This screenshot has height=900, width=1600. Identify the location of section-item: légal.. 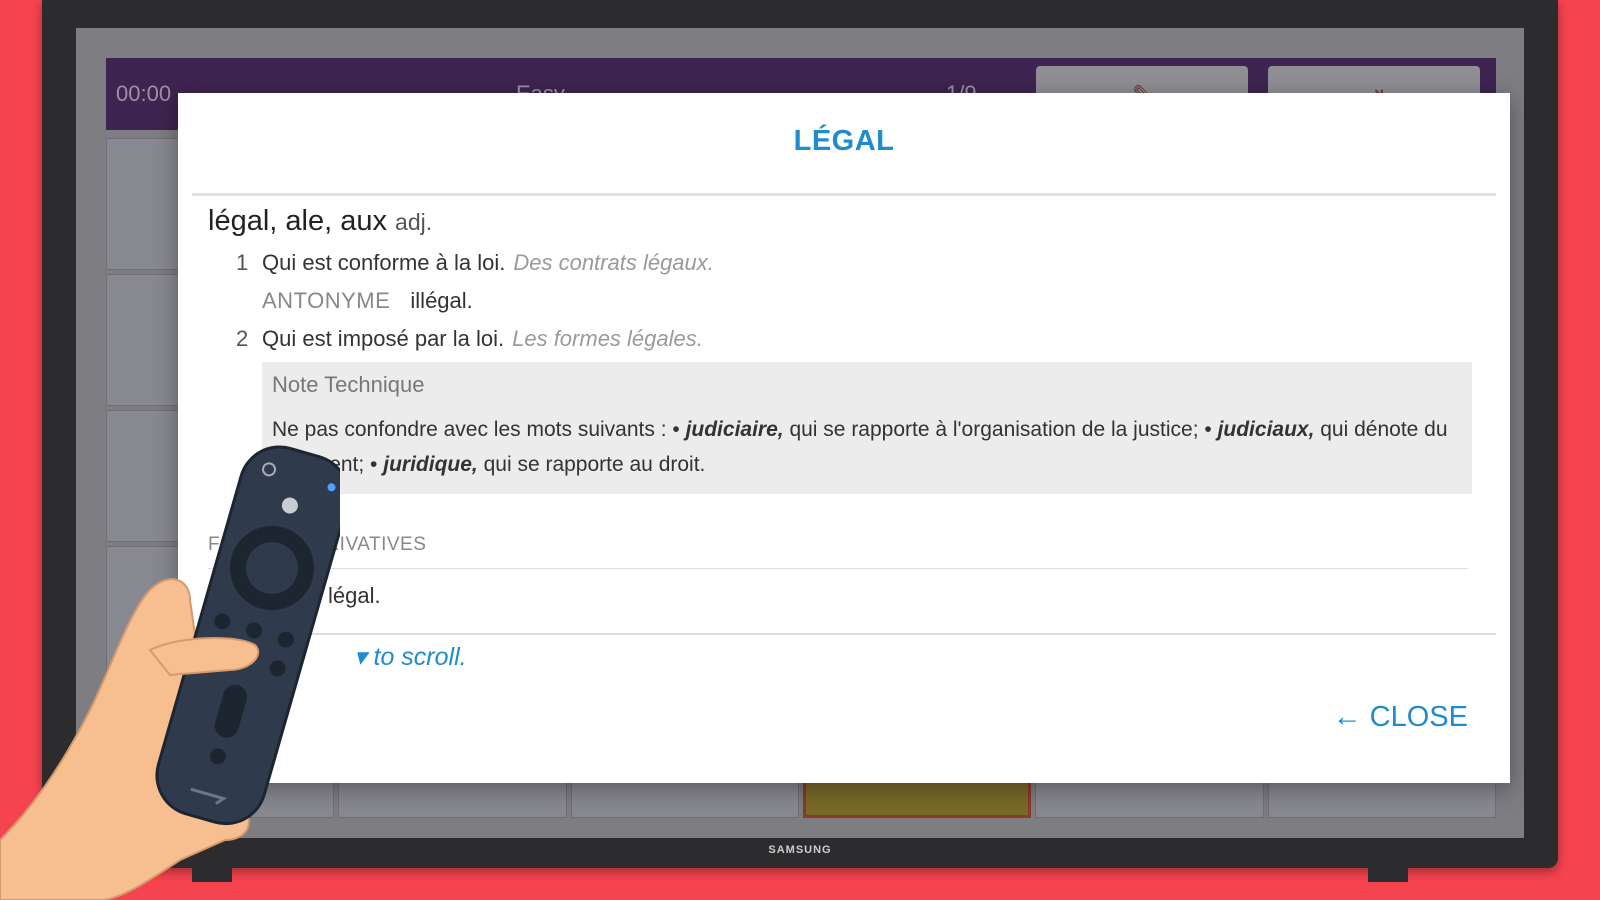
(354, 595).